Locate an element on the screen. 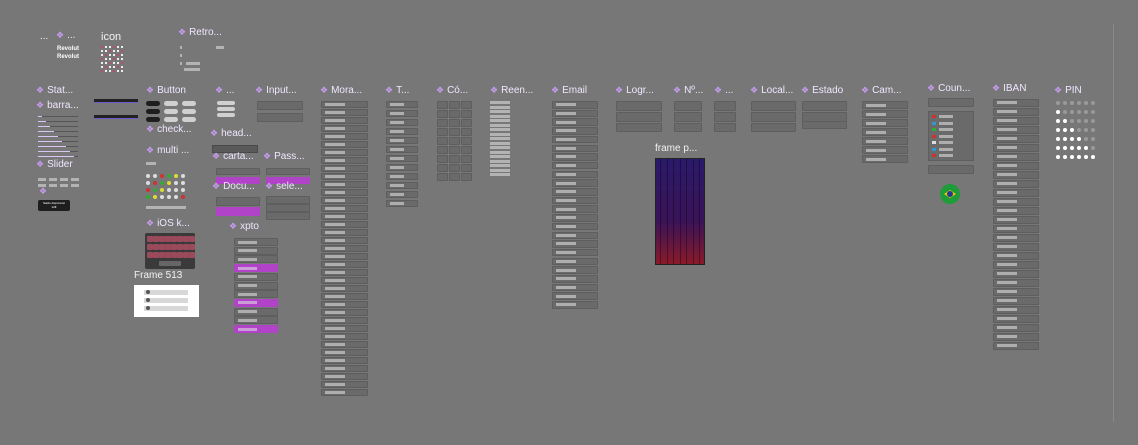 This screenshot has height=445, width=1138. keyboard-key is located at coordinates (192, 247).